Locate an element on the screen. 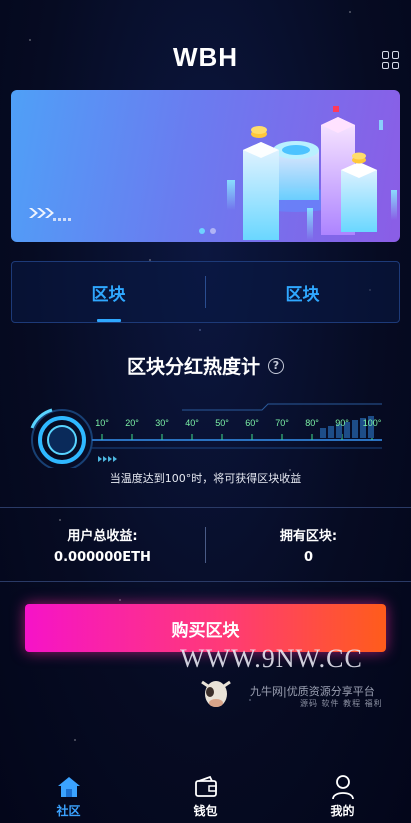  tick-label: 20° is located at coordinates (132, 423).